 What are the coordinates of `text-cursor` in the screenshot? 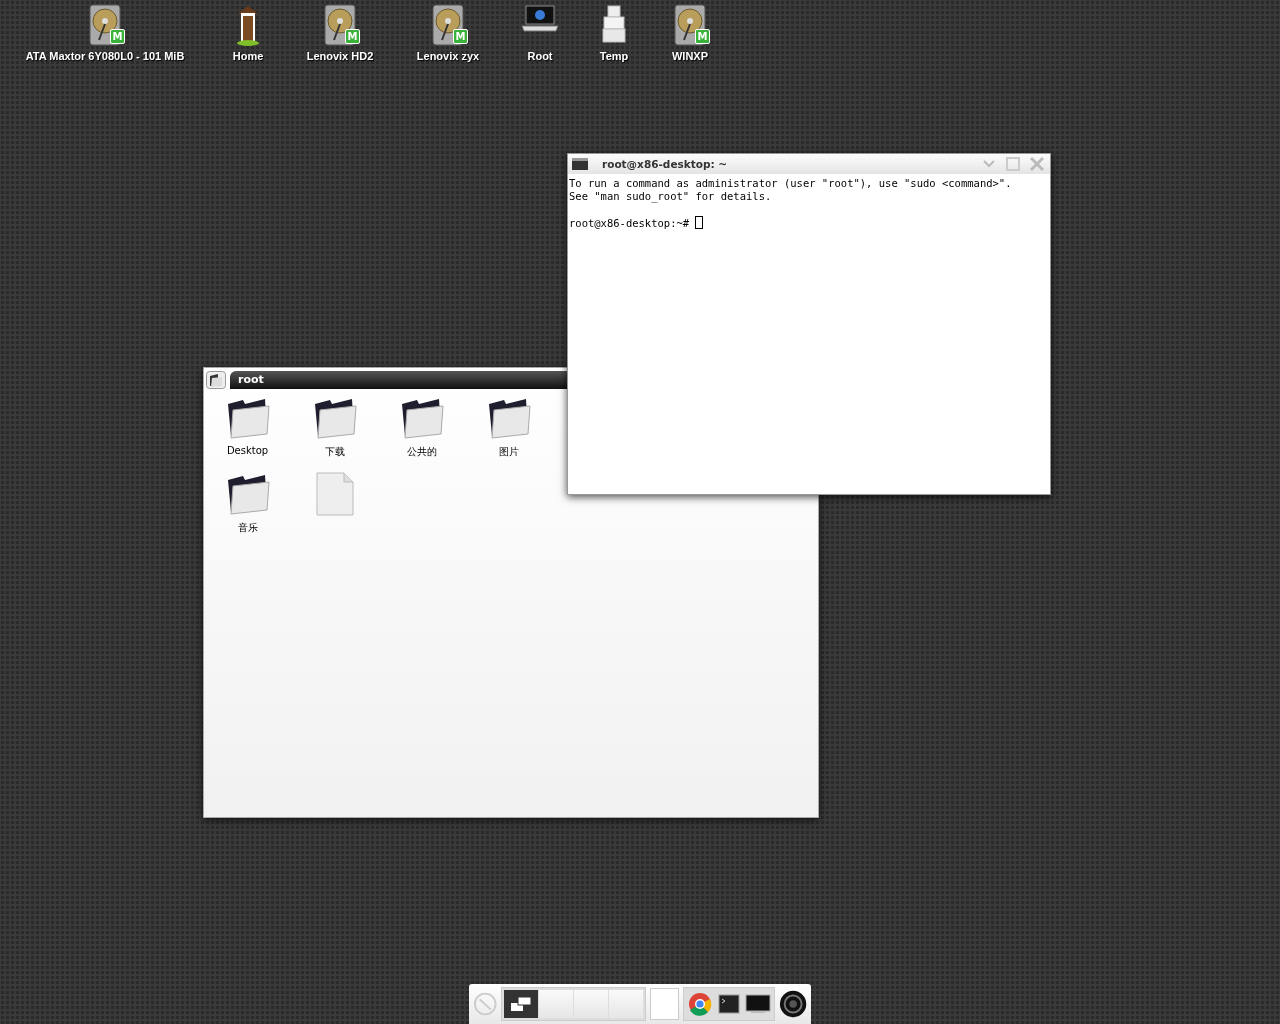 It's located at (699, 222).